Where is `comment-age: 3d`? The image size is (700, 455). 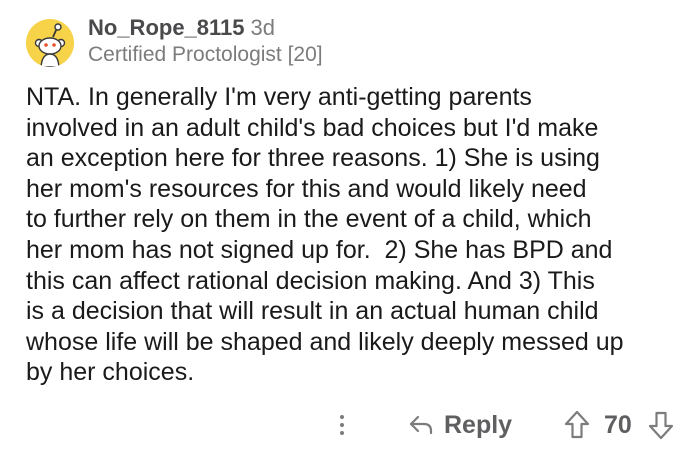
comment-age: 3d is located at coordinates (263, 27).